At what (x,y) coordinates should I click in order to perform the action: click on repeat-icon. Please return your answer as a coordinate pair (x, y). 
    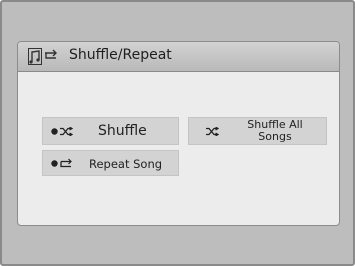
    Looking at the image, I should click on (66, 163).